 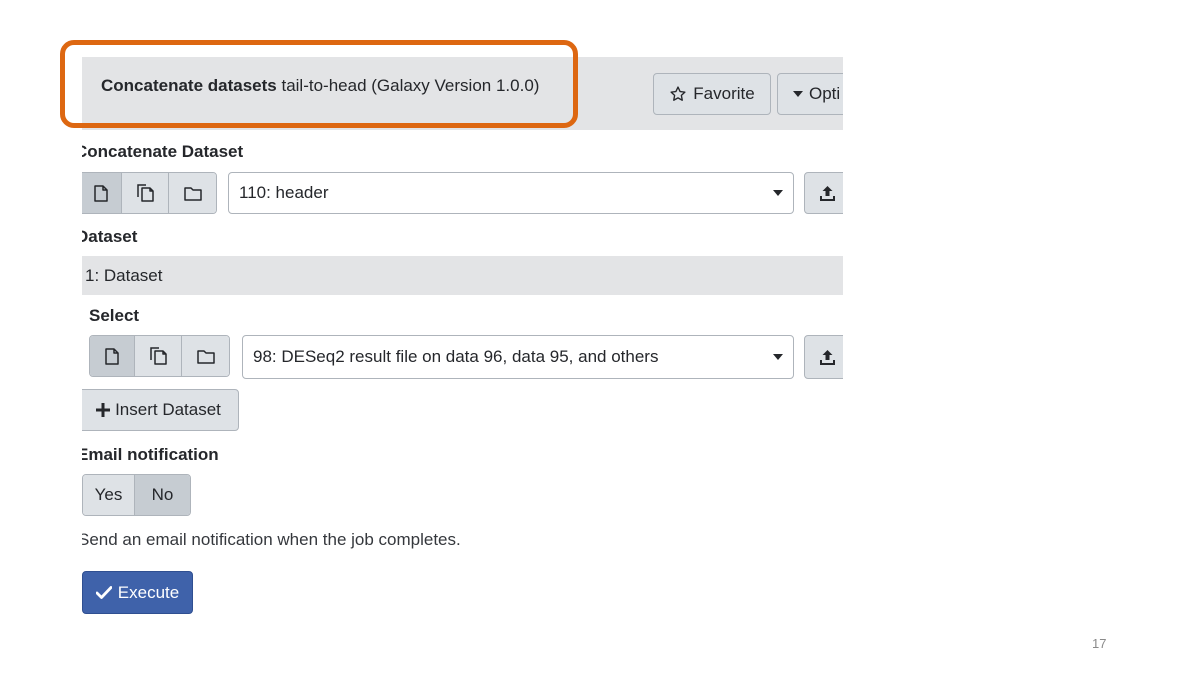 What do you see at coordinates (163, 151) in the screenshot?
I see `concatenate-dataset-label: Concatenate Dataset` at bounding box center [163, 151].